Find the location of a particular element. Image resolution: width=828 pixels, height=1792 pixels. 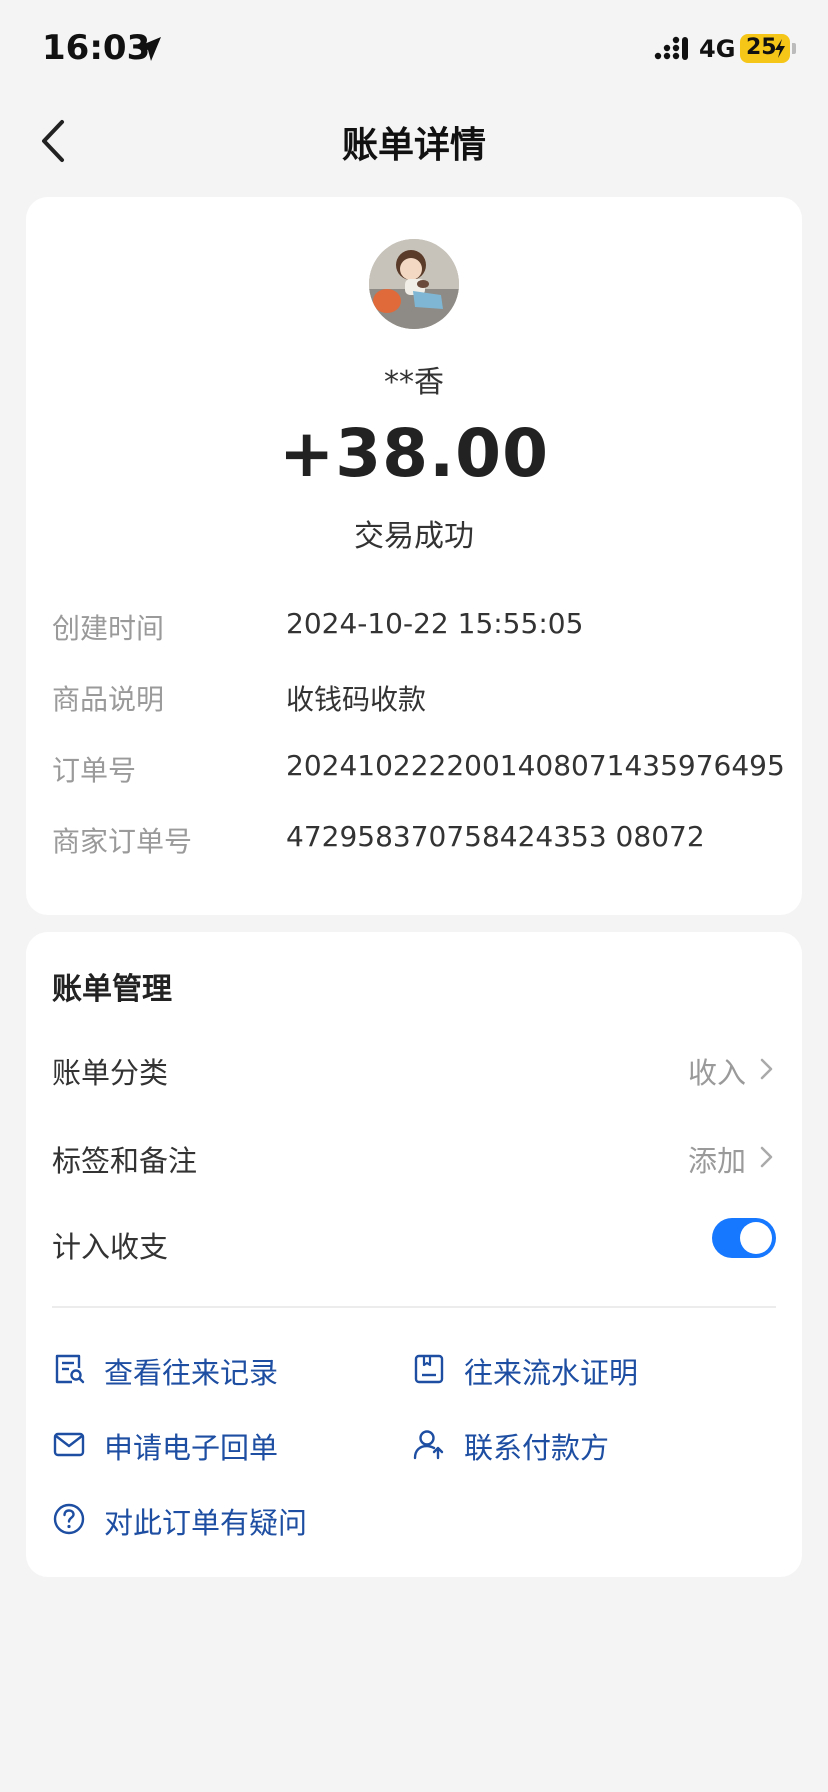

detail-row-product-description: 商品说明 收钱码收款 is located at coordinates (422, 713).